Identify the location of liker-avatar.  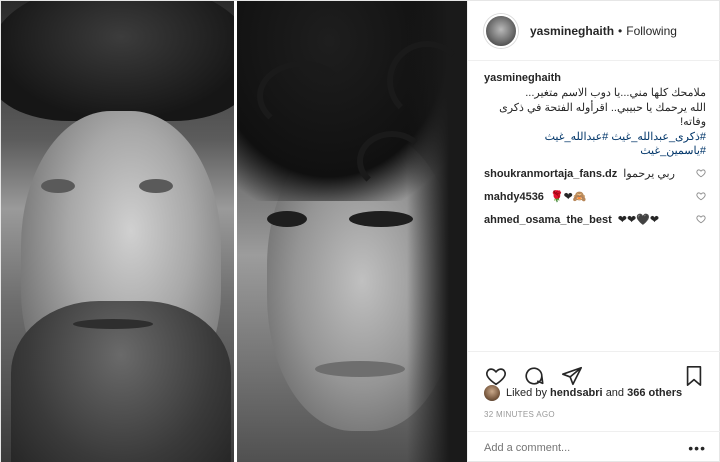
(492, 393).